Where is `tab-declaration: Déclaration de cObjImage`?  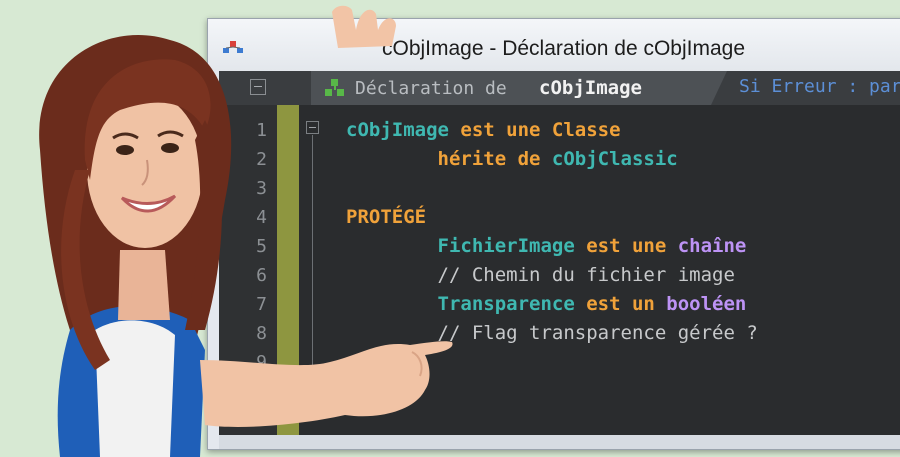
tab-declaration: Déclaration de cObjImage is located at coordinates (519, 88).